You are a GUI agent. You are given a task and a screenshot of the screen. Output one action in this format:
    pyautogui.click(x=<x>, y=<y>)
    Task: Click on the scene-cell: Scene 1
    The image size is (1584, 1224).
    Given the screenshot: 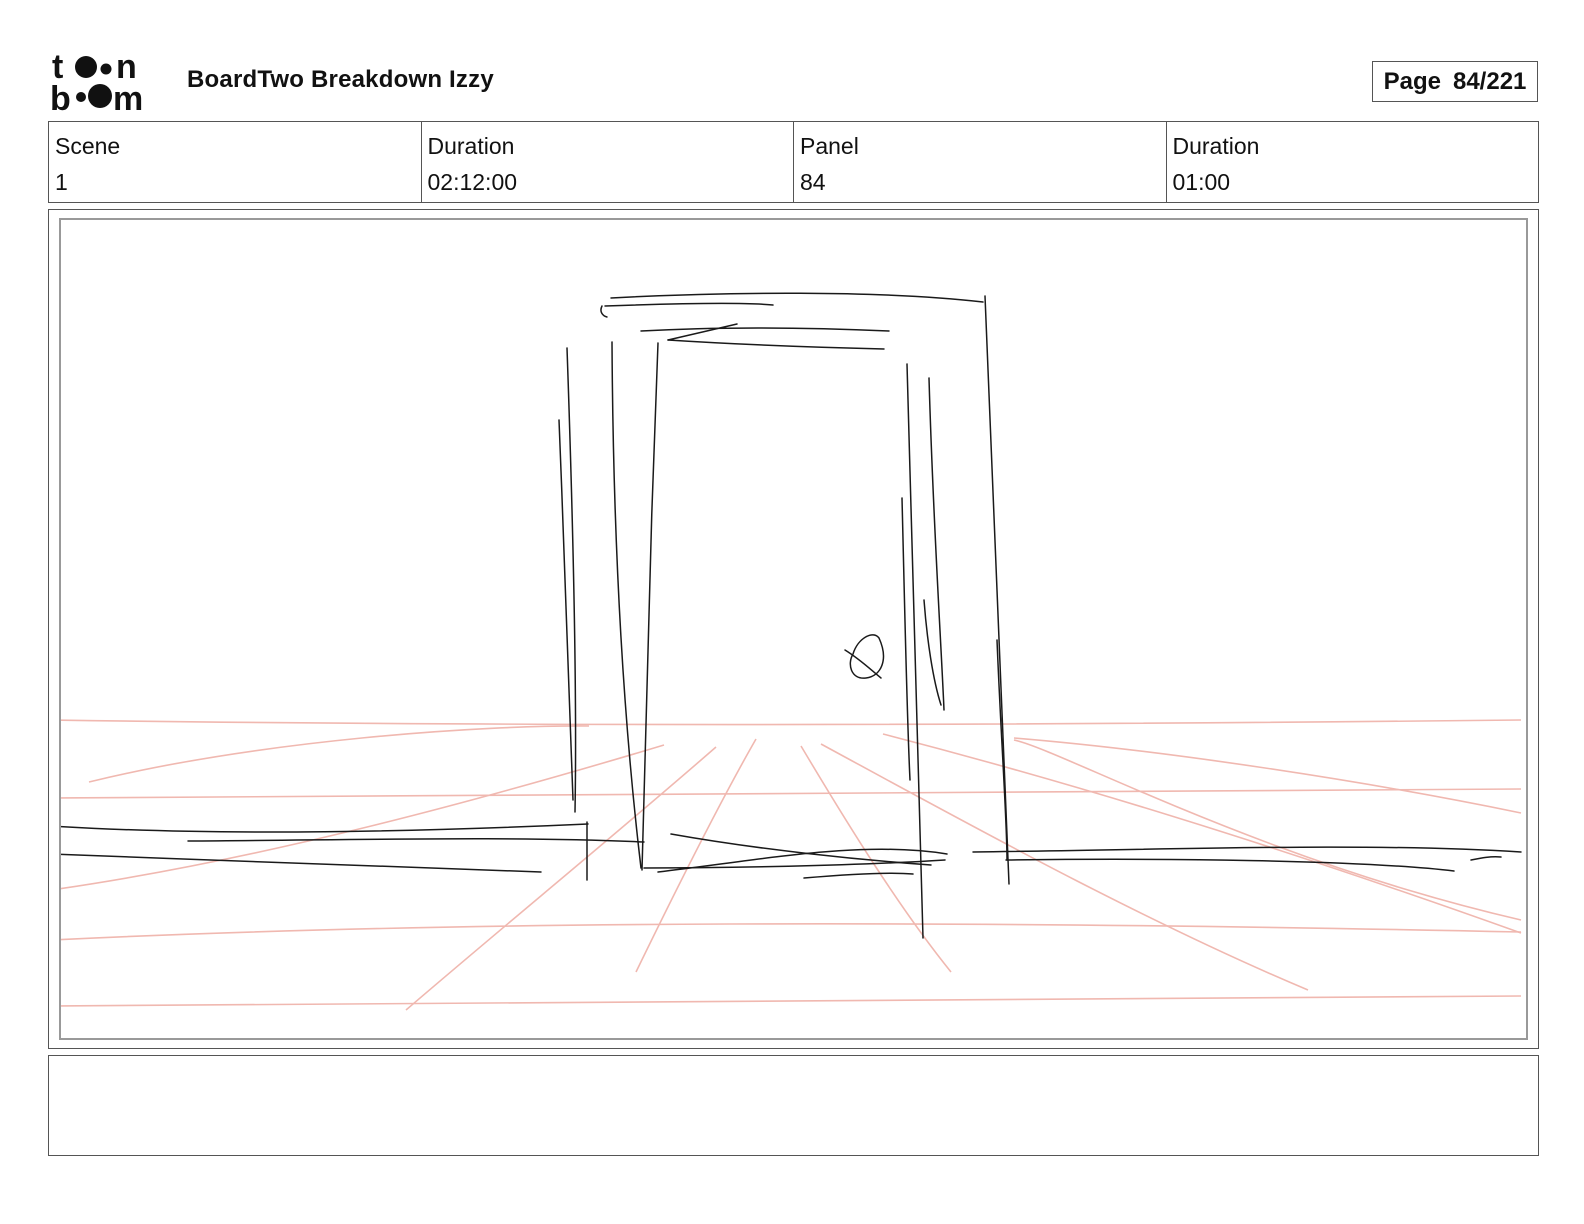 What is the action you would take?
    pyautogui.click(x=235, y=162)
    